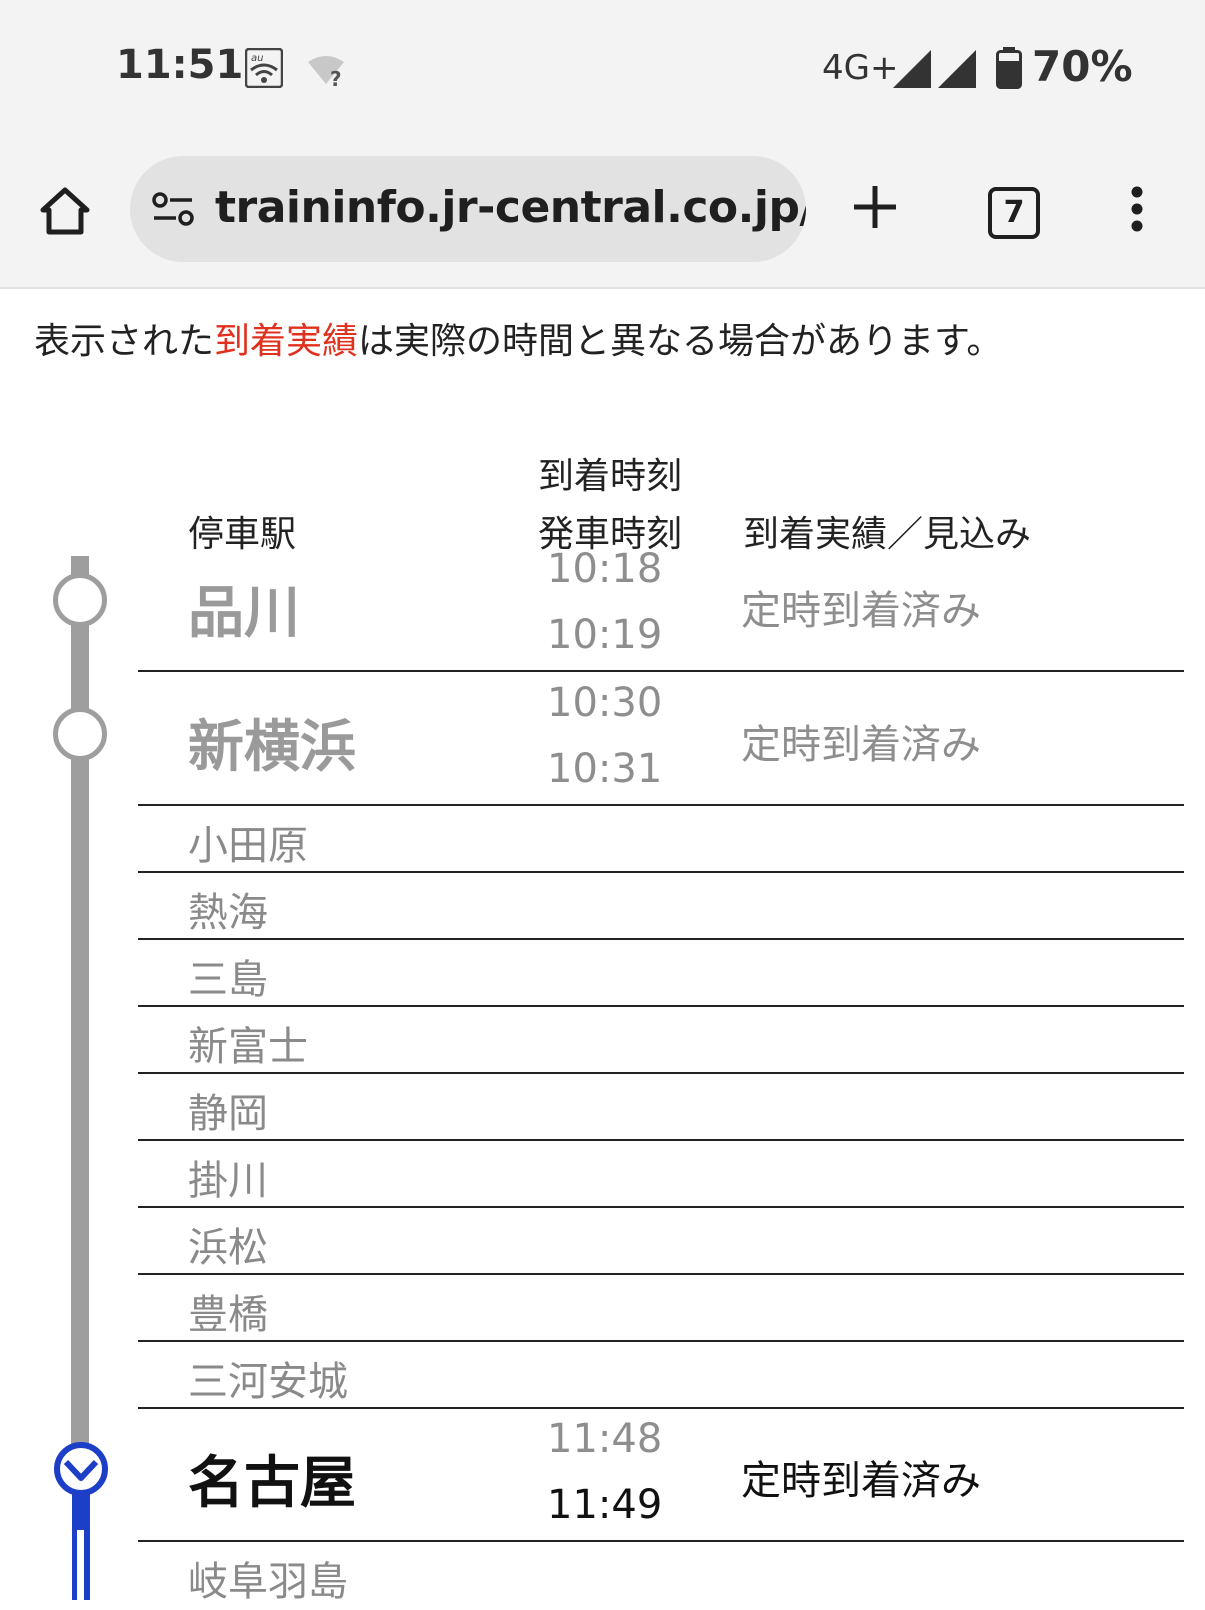 This screenshot has width=1205, height=1610. I want to click on station-name: 掛川, so click(228, 1181).